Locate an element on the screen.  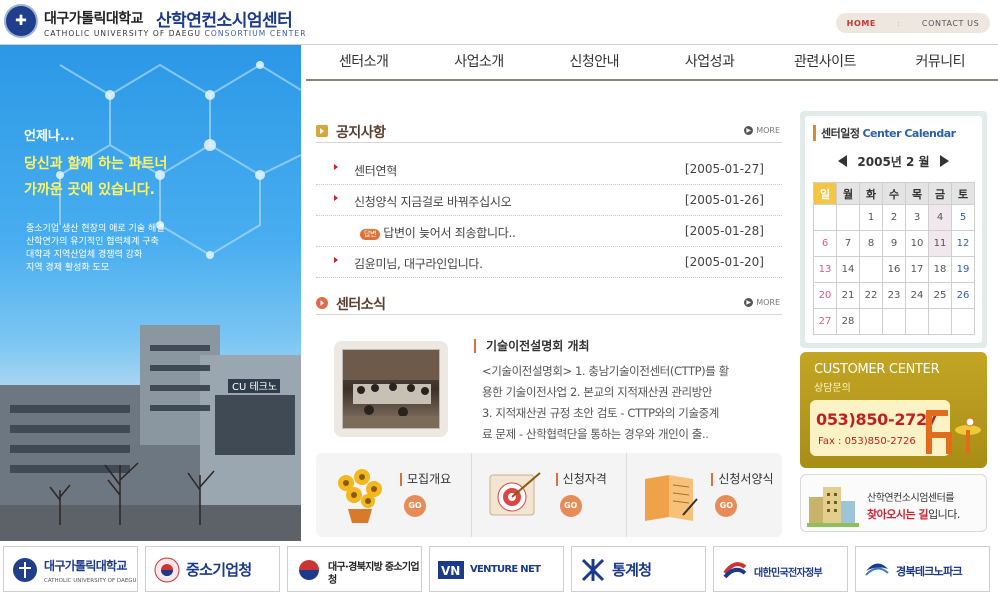
banner-statistics: 통계청 is located at coordinates (638, 569).